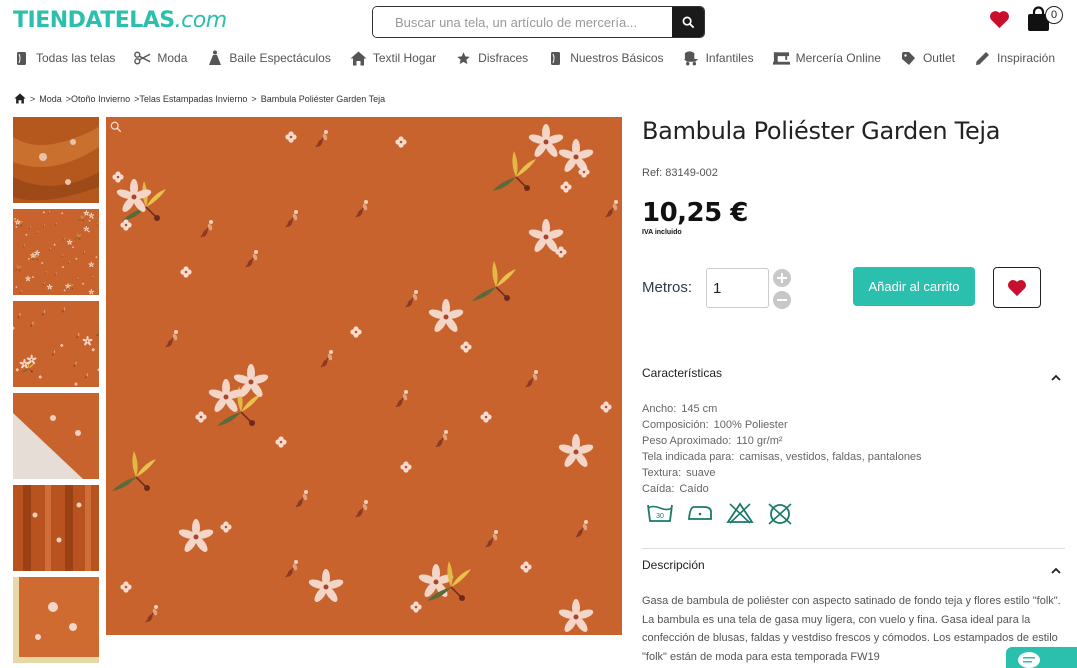 This screenshot has height=668, width=1077. I want to click on no-tumble-dry-icon, so click(780, 514).